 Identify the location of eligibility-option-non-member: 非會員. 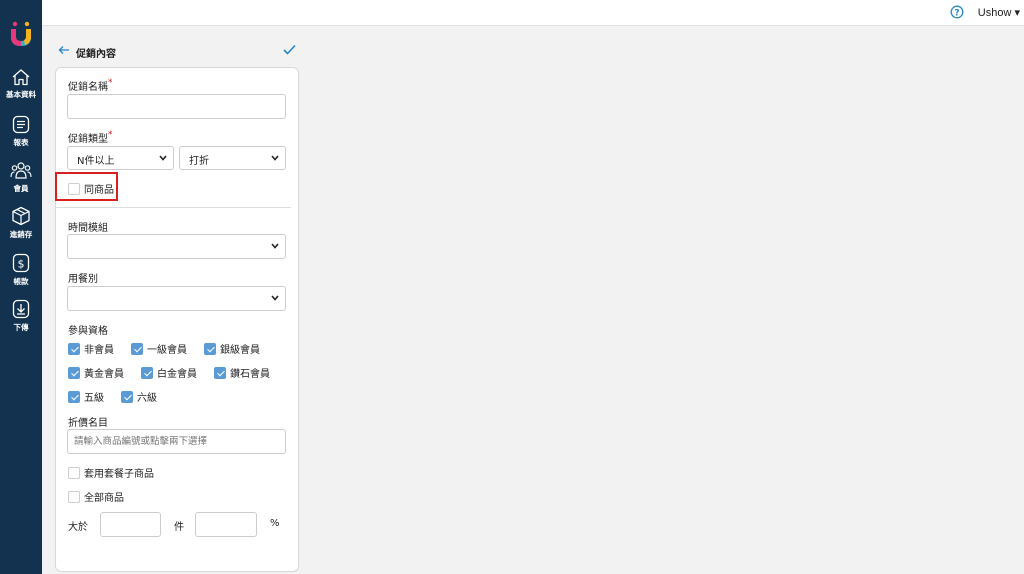
(91, 348).